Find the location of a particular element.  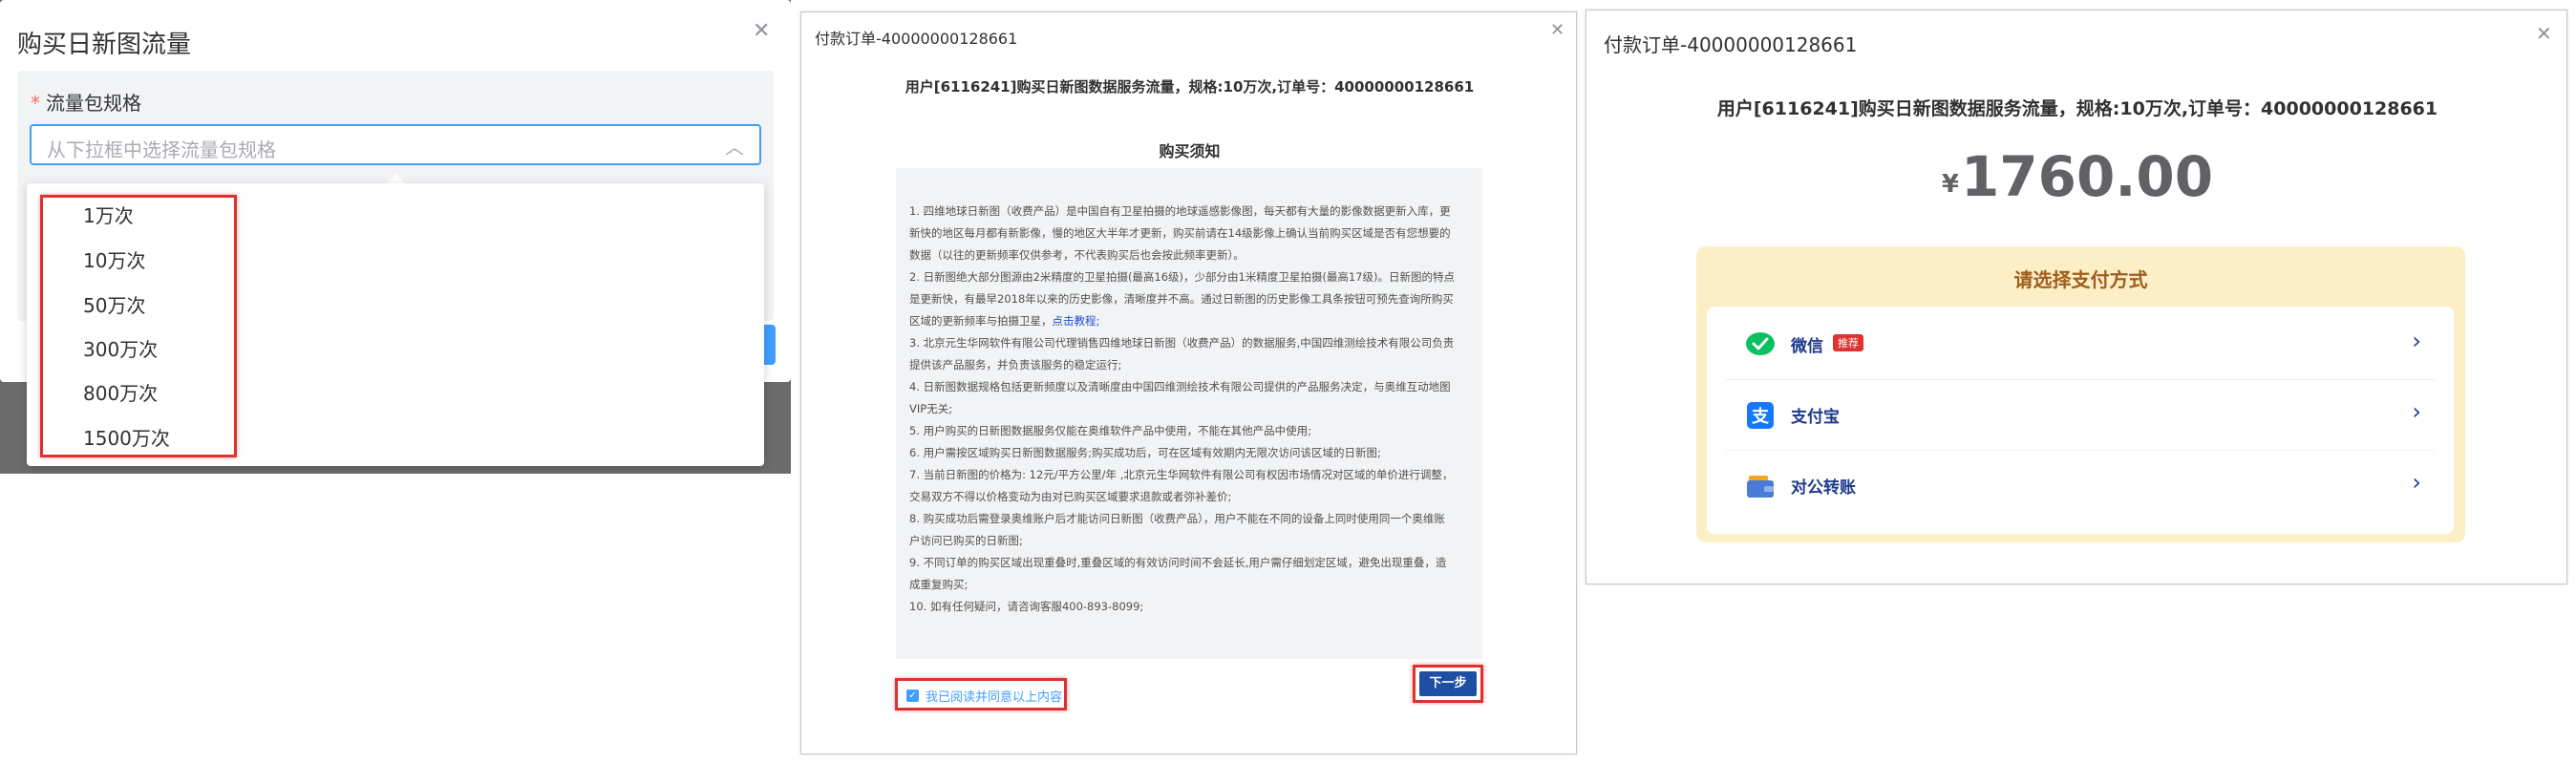

notice-item-5: 5. 用户购买的日新图数据服务仅能在奥维软件产品中使用，不能在其他产品中使用; is located at coordinates (1110, 430).